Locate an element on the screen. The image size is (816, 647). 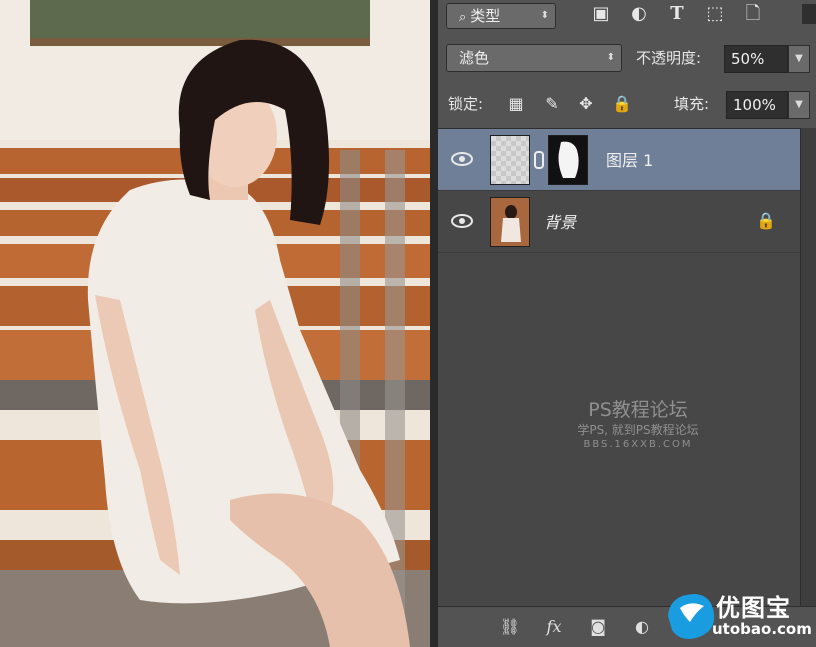
lock-transparent-icon: ▦ is located at coordinates (516, 104).